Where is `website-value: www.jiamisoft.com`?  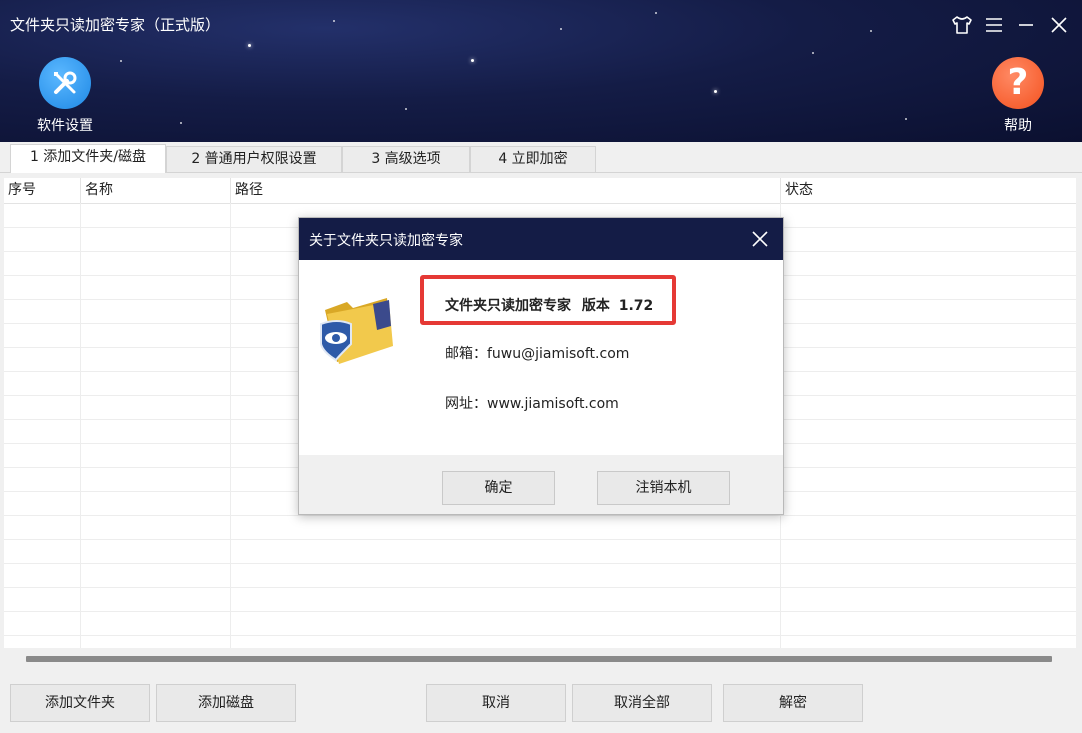
website-value: www.jiamisoft.com is located at coordinates (553, 404).